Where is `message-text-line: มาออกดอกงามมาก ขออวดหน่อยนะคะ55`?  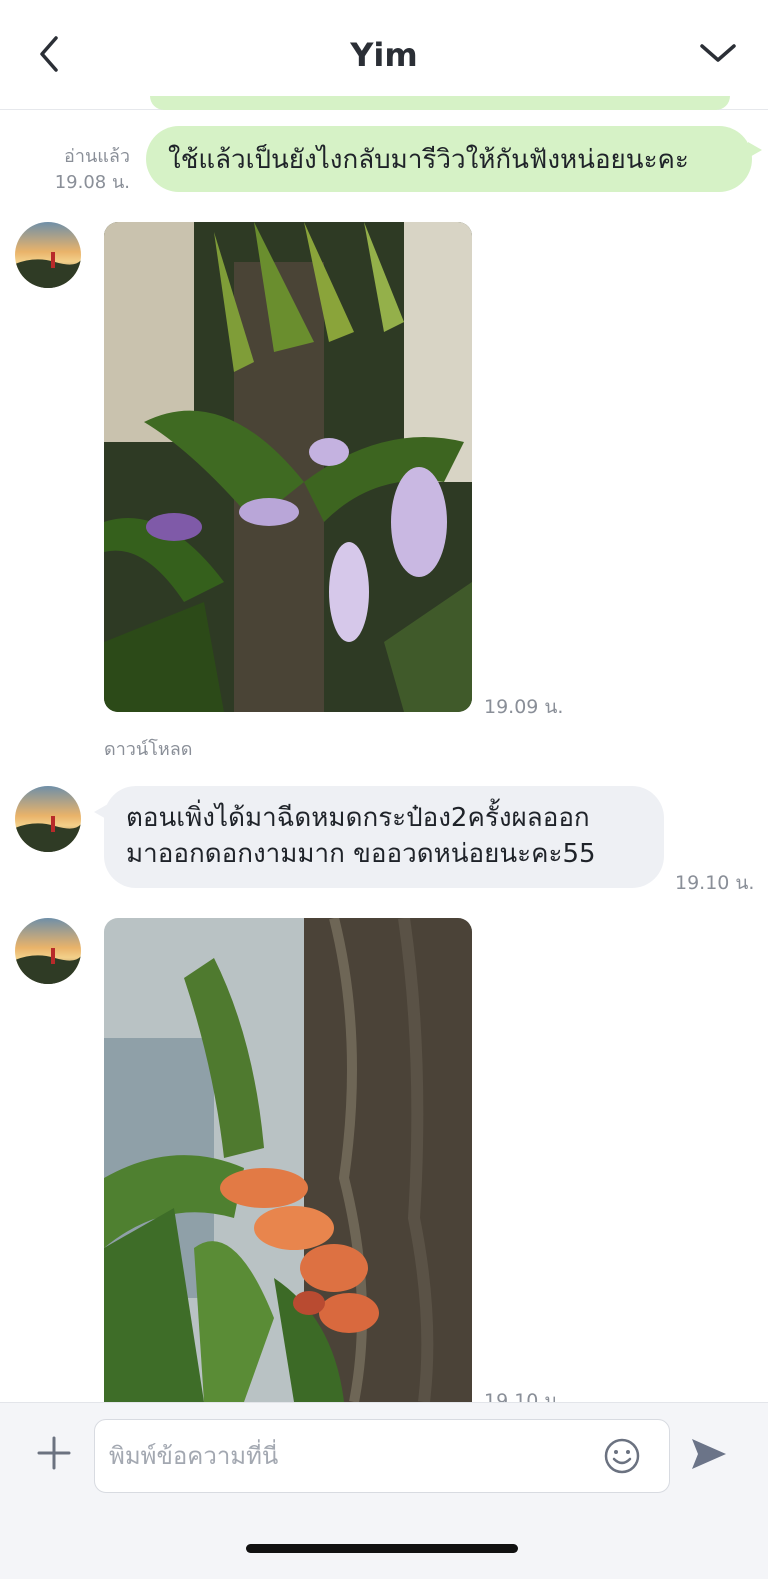 message-text-line: มาออกดอกงามมาก ขออวดหน่อยนะคะ55 is located at coordinates (361, 854).